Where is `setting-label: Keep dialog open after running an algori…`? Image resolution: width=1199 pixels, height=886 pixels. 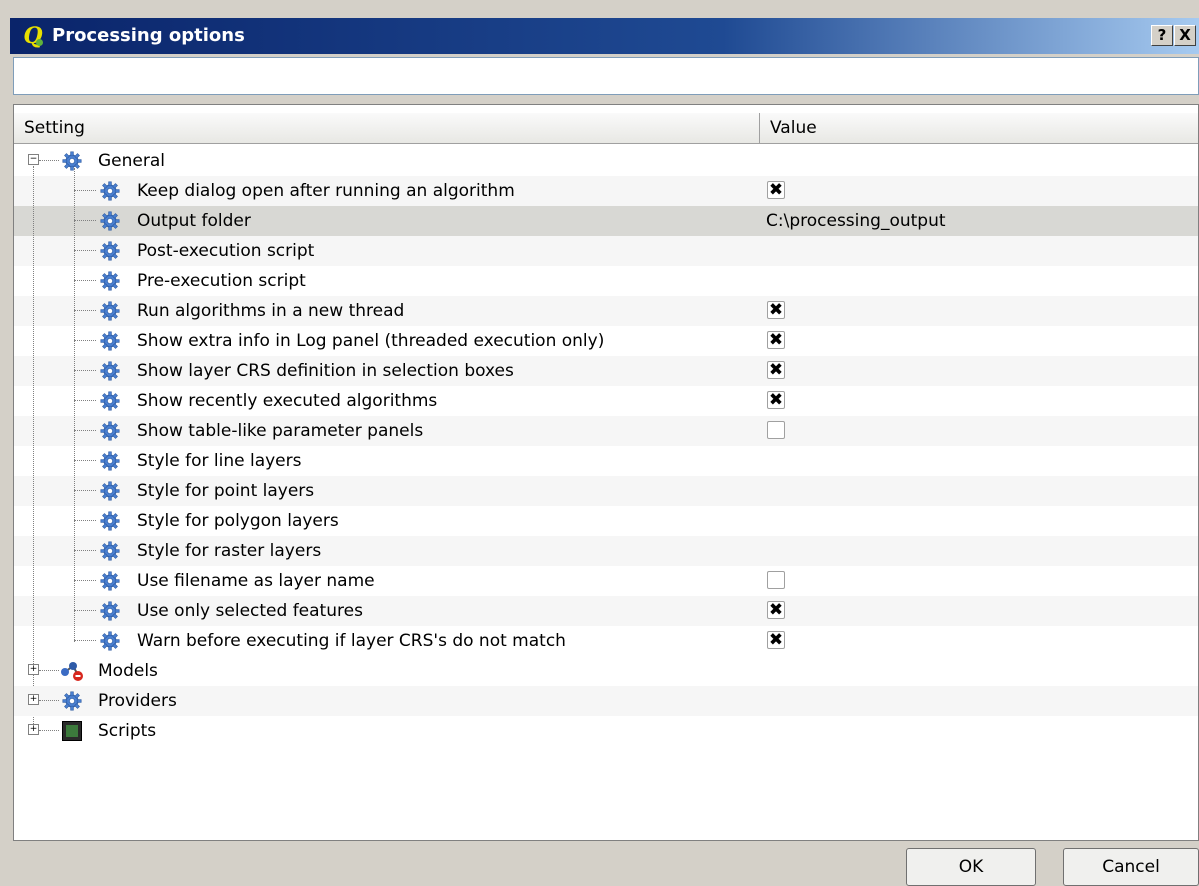 setting-label: Keep dialog open after running an algori… is located at coordinates (326, 191).